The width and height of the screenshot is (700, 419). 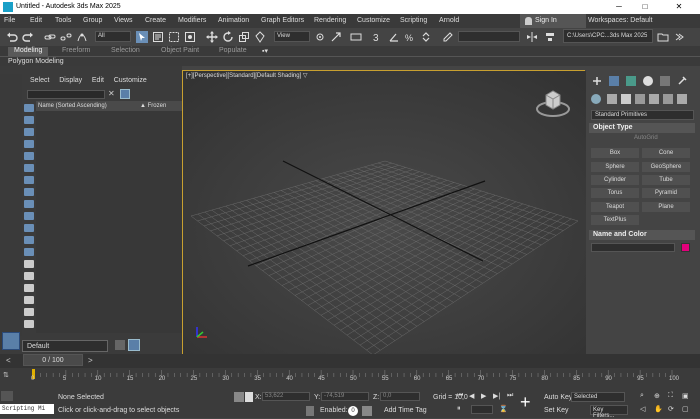 What do you see at coordinates (615, 180) in the screenshot?
I see `cylinder-button: Cylinder` at bounding box center [615, 180].